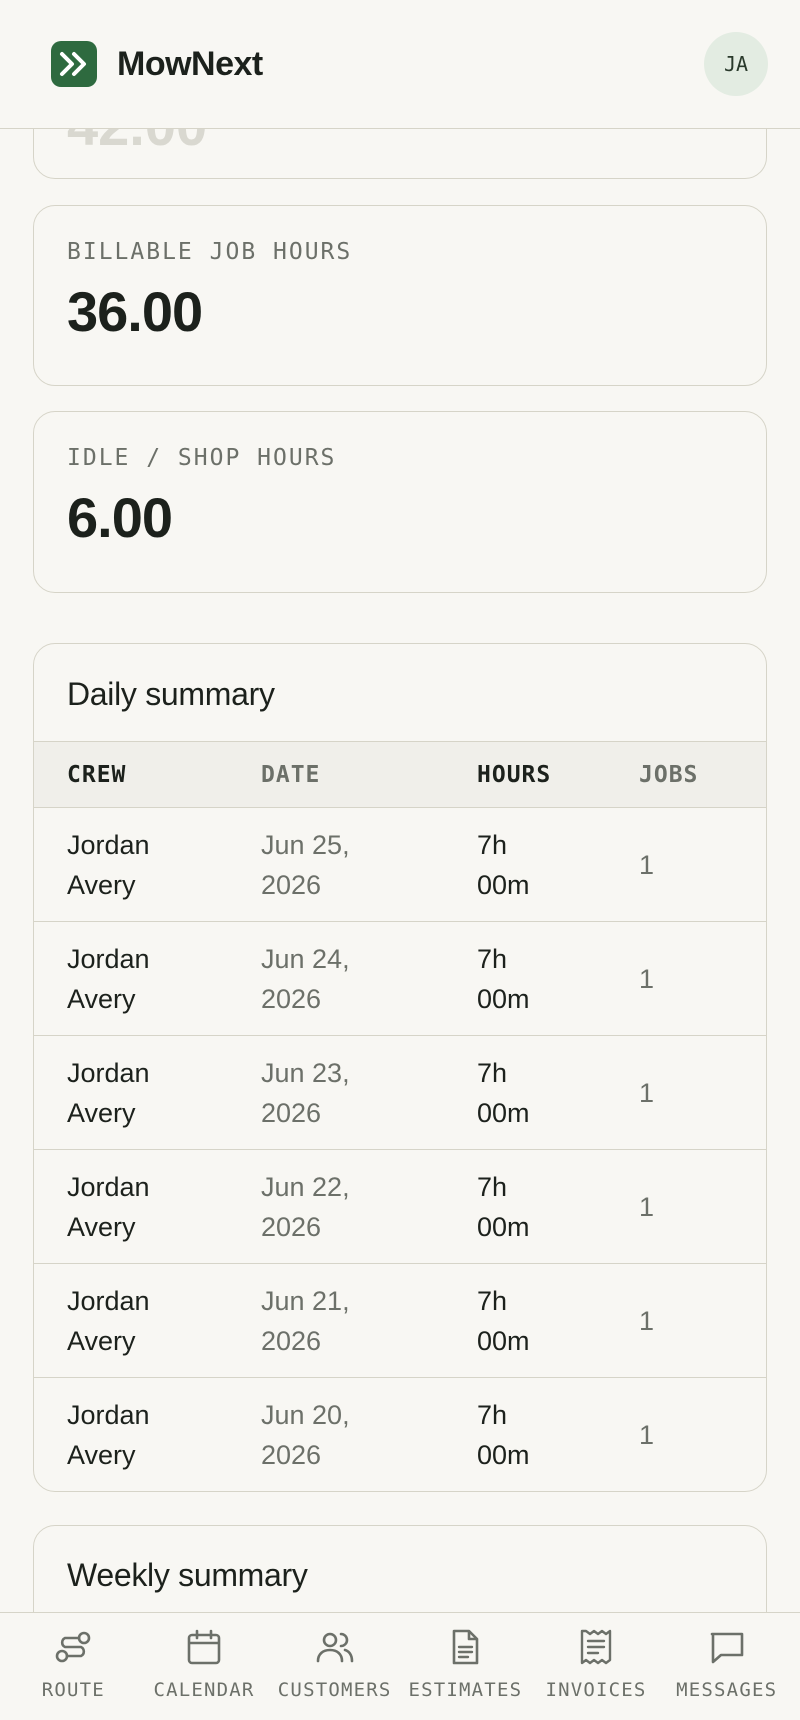  Describe the element at coordinates (74, 64) in the screenshot. I see `mownext-logo-icon` at that location.